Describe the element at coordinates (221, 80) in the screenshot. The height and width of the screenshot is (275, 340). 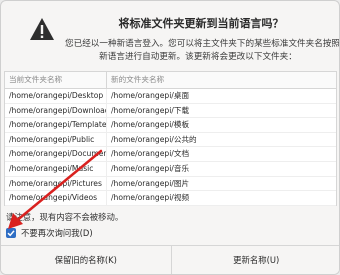
I see `column-header-new-name: 新的文件夹名称` at that location.